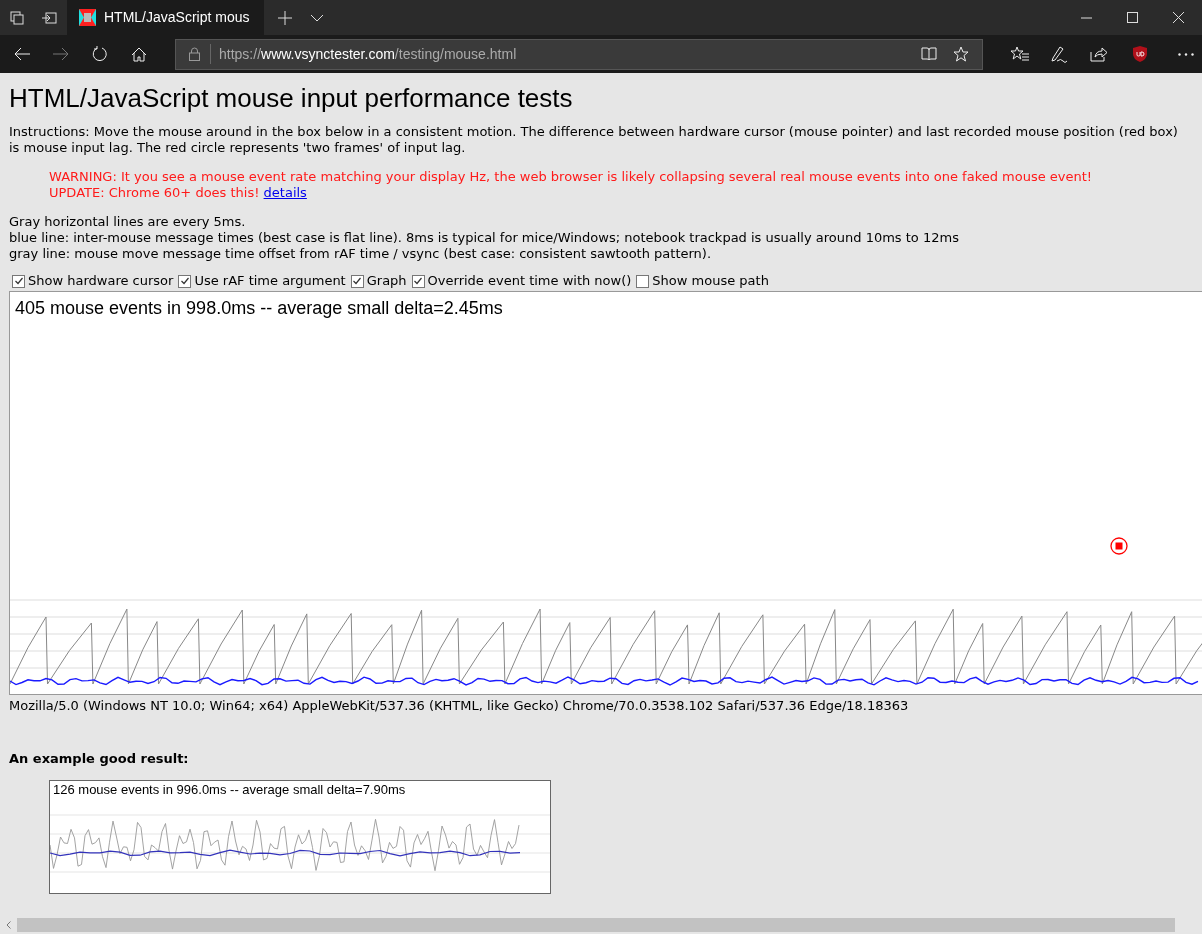 The height and width of the screenshot is (934, 1202). What do you see at coordinates (22, 54) in the screenshot?
I see `back-arrow-icon` at bounding box center [22, 54].